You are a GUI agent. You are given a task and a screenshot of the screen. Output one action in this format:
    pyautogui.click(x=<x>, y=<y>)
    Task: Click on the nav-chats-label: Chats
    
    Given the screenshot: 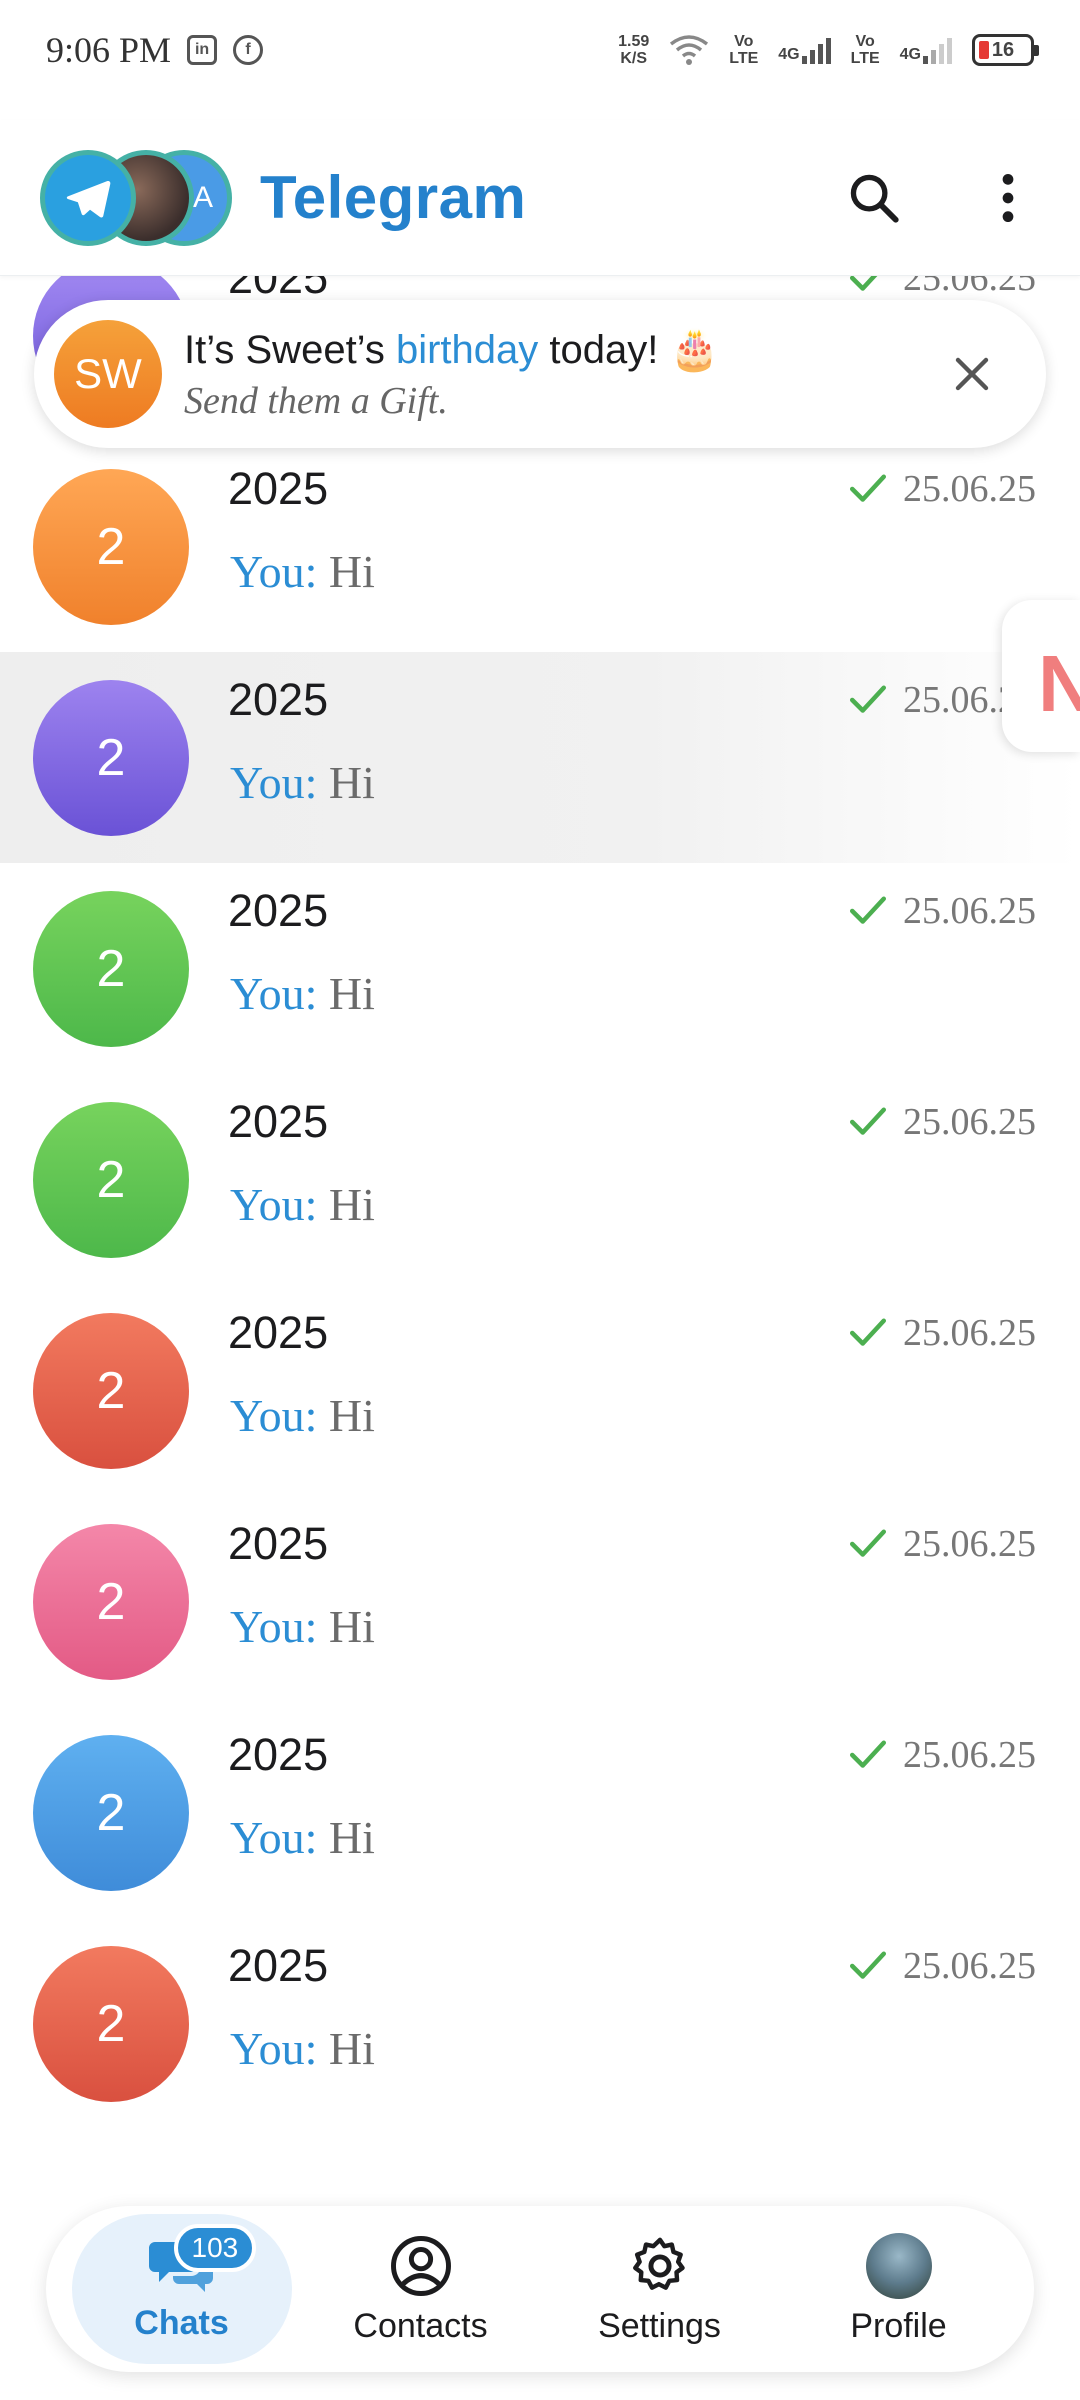 What is the action you would take?
    pyautogui.click(x=181, y=2322)
    